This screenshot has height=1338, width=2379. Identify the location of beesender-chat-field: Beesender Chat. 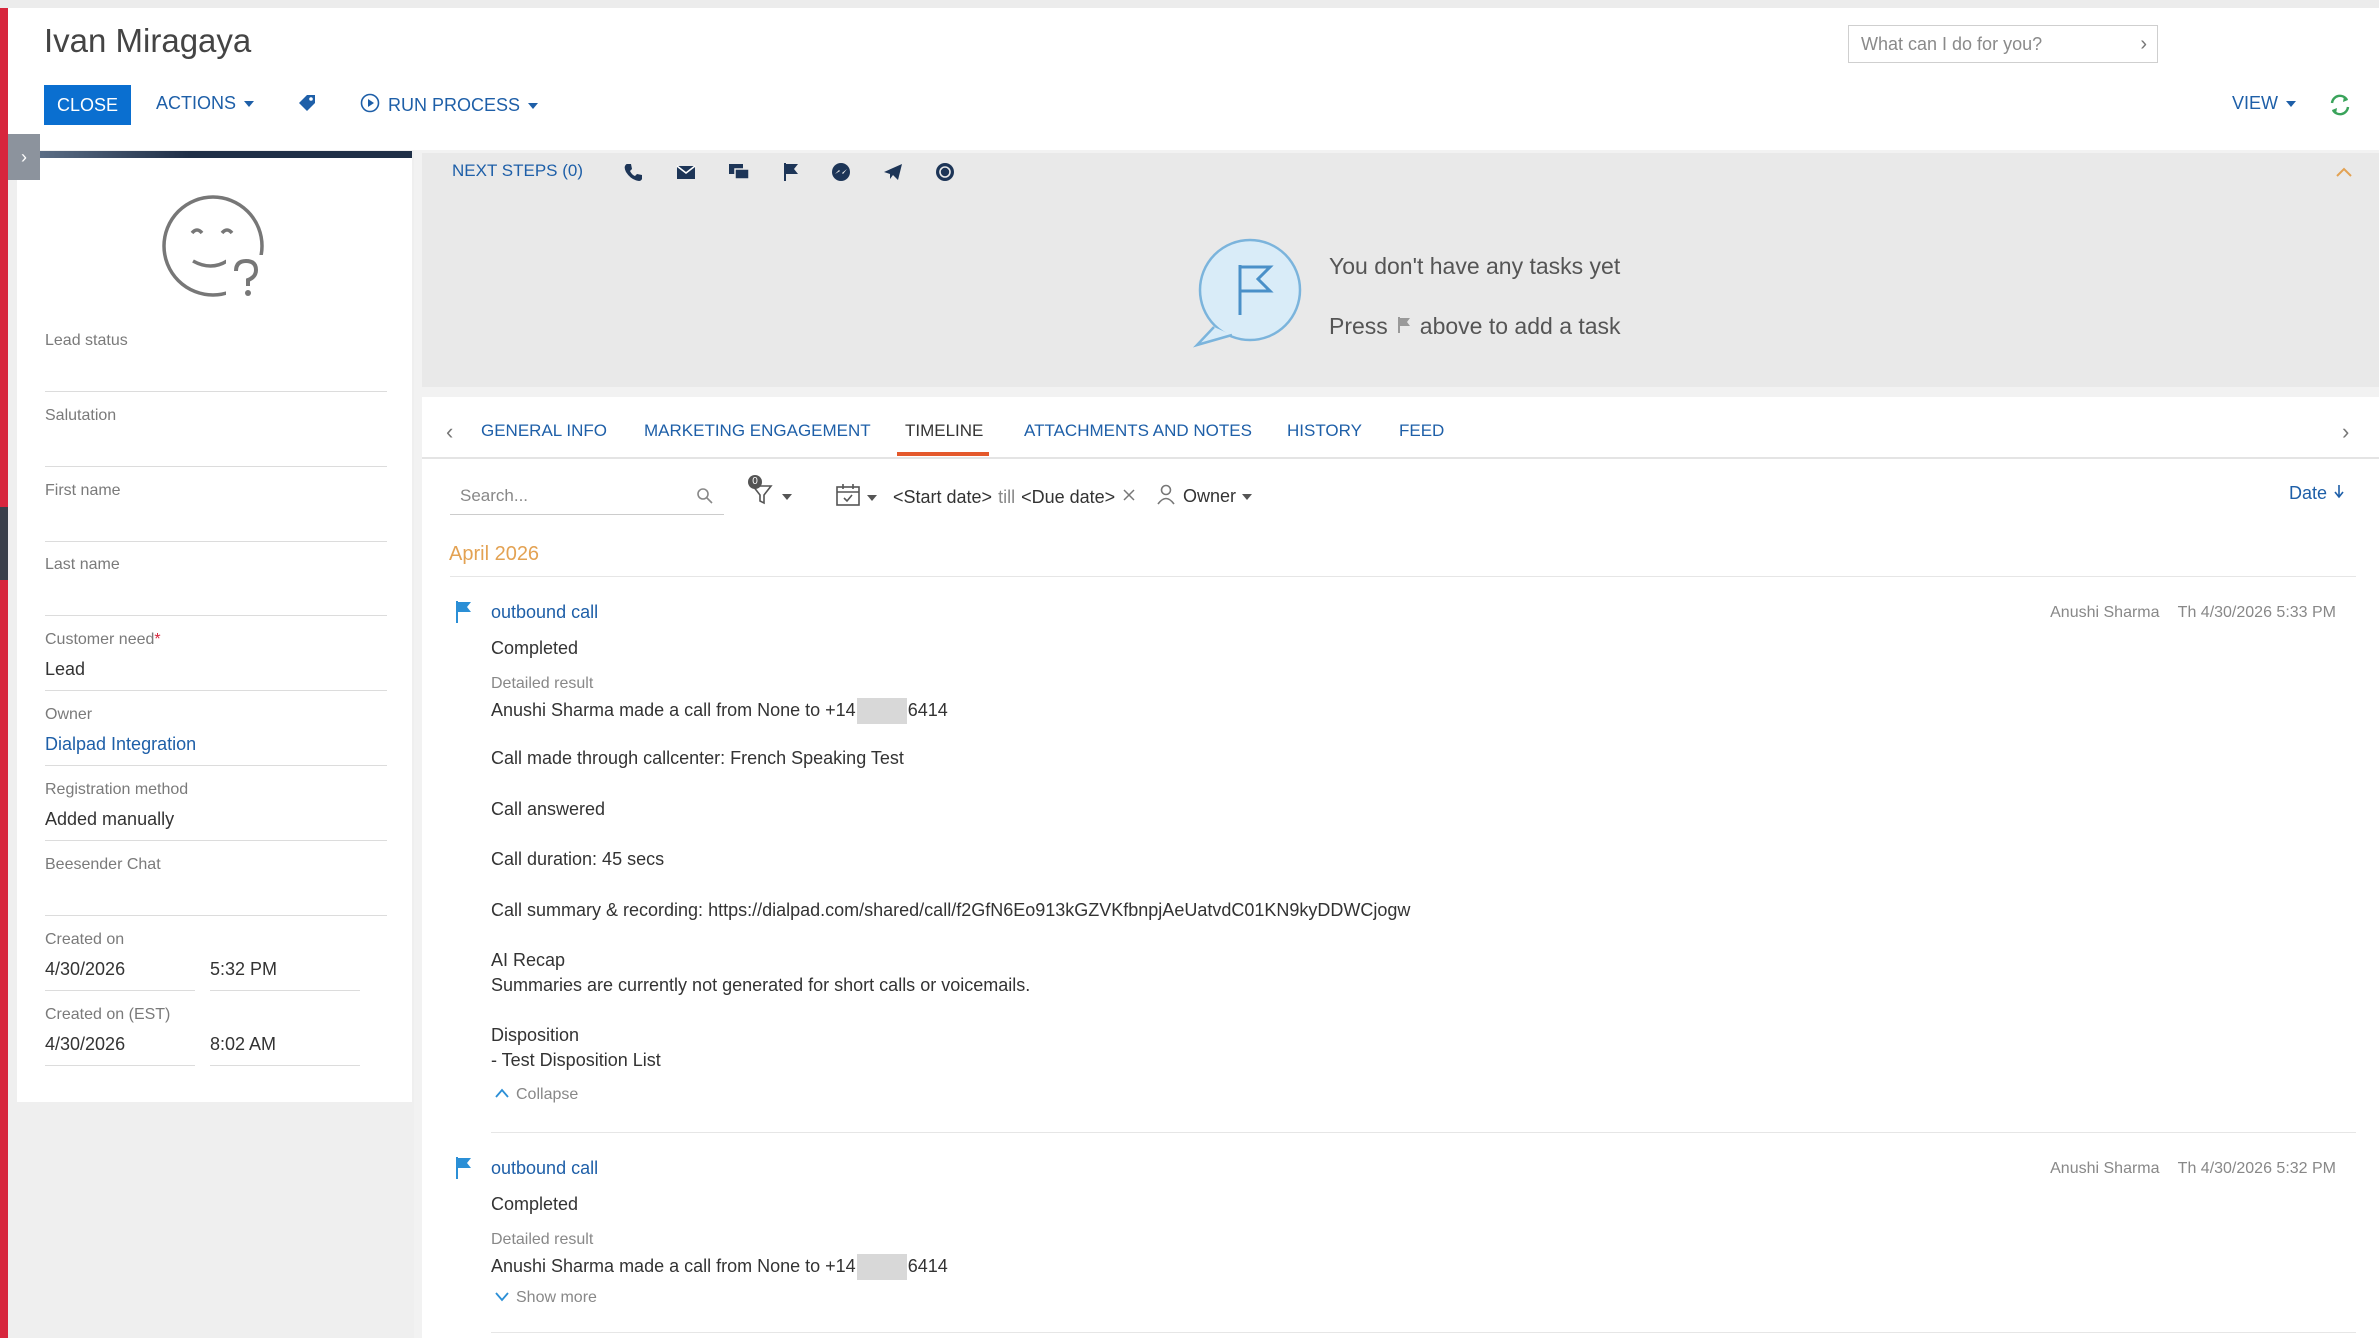
(216, 886).